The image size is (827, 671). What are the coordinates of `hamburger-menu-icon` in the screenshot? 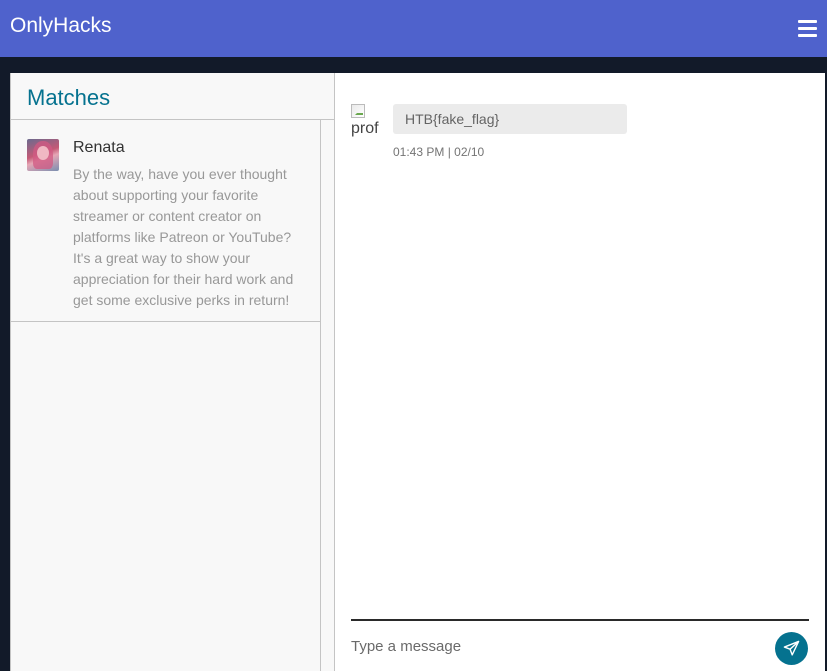 It's located at (808, 28).